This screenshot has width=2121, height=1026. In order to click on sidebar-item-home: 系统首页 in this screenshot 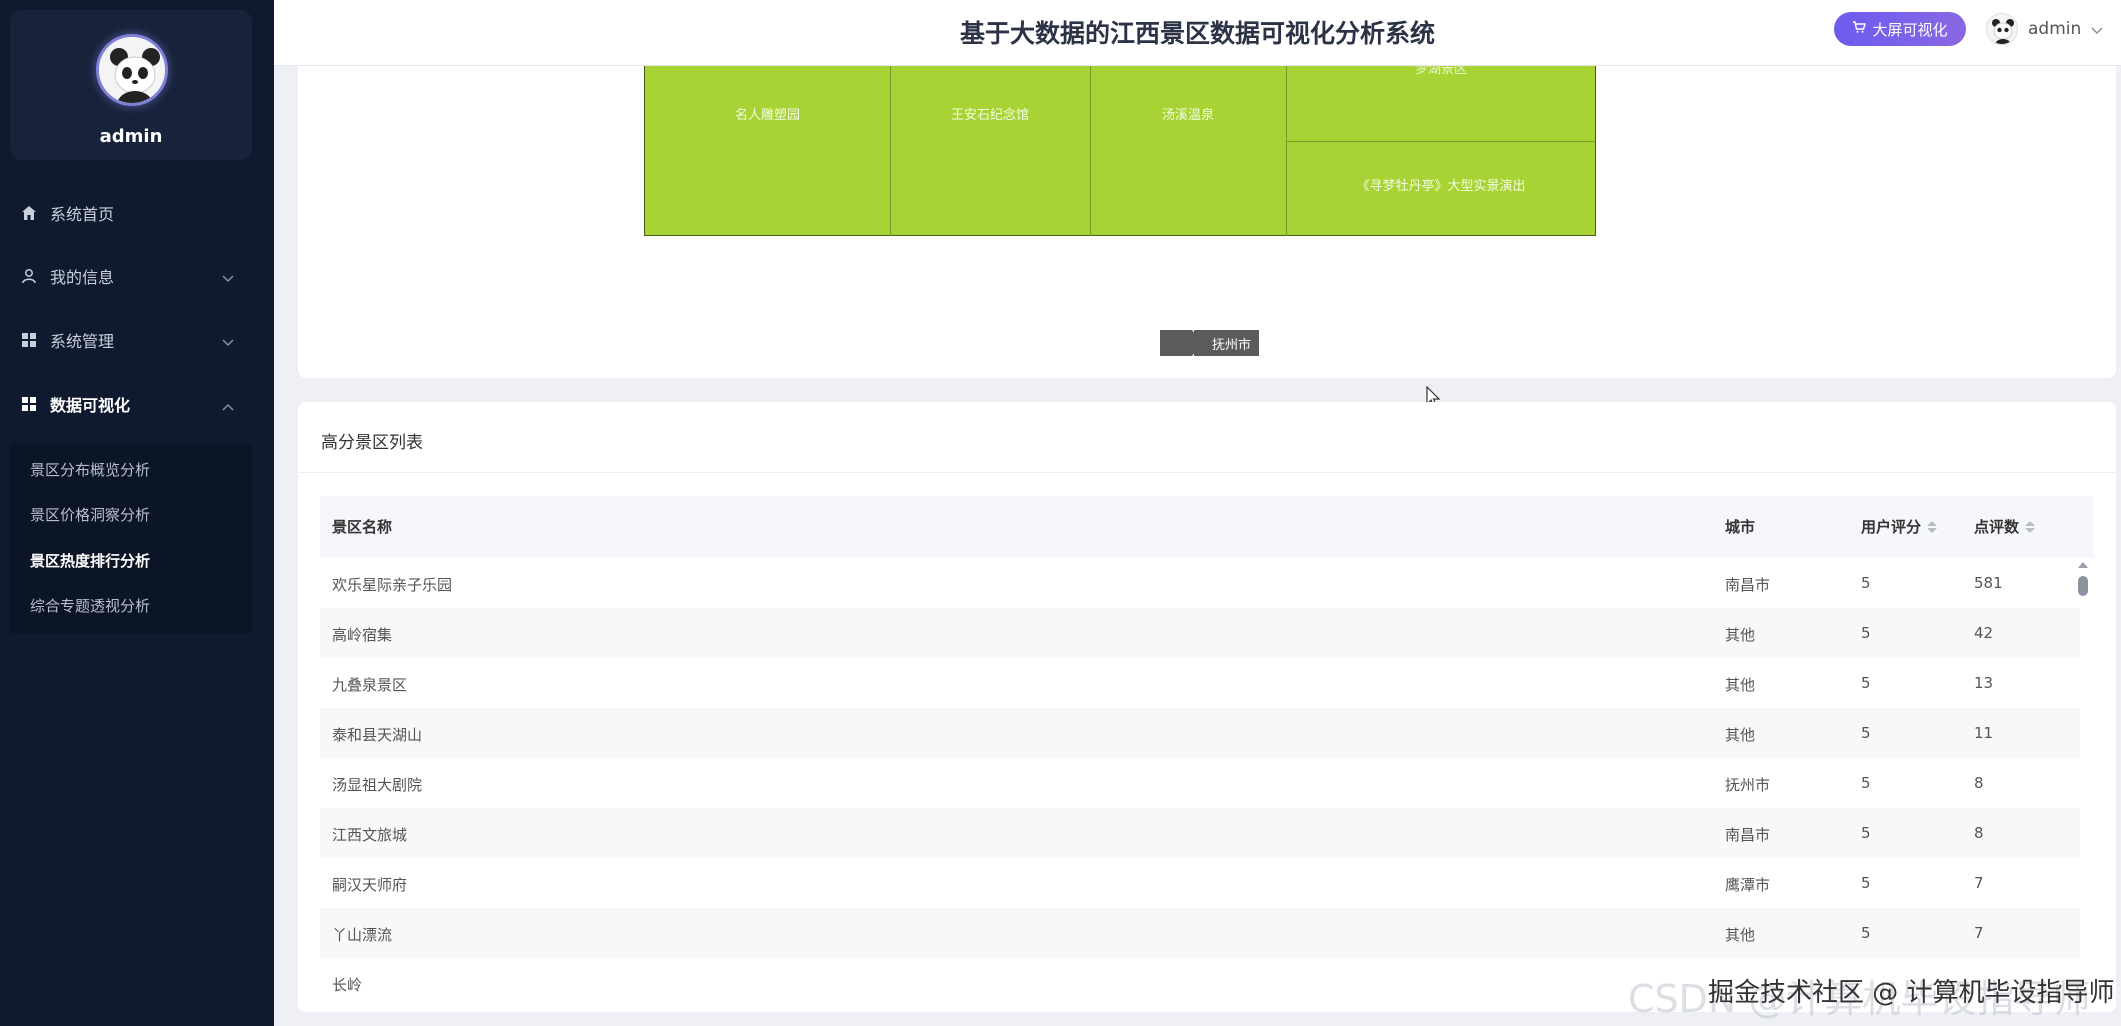, I will do `click(126, 213)`.